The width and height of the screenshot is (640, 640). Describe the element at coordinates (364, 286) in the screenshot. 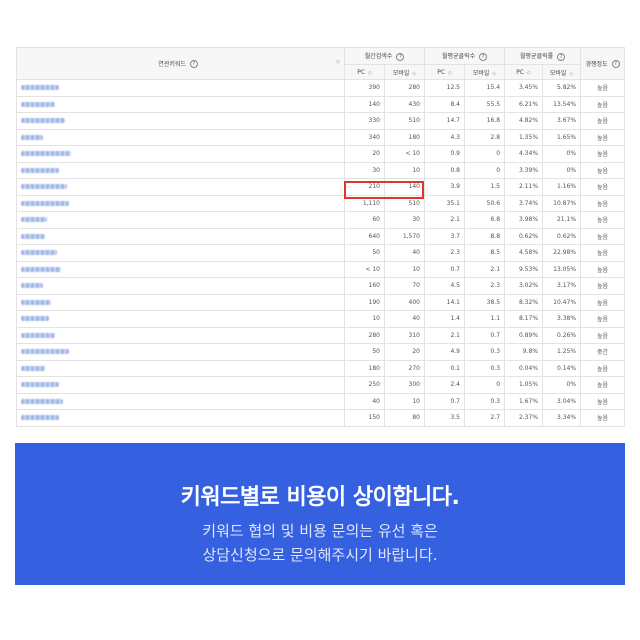

I see `table-cell: 160` at that location.